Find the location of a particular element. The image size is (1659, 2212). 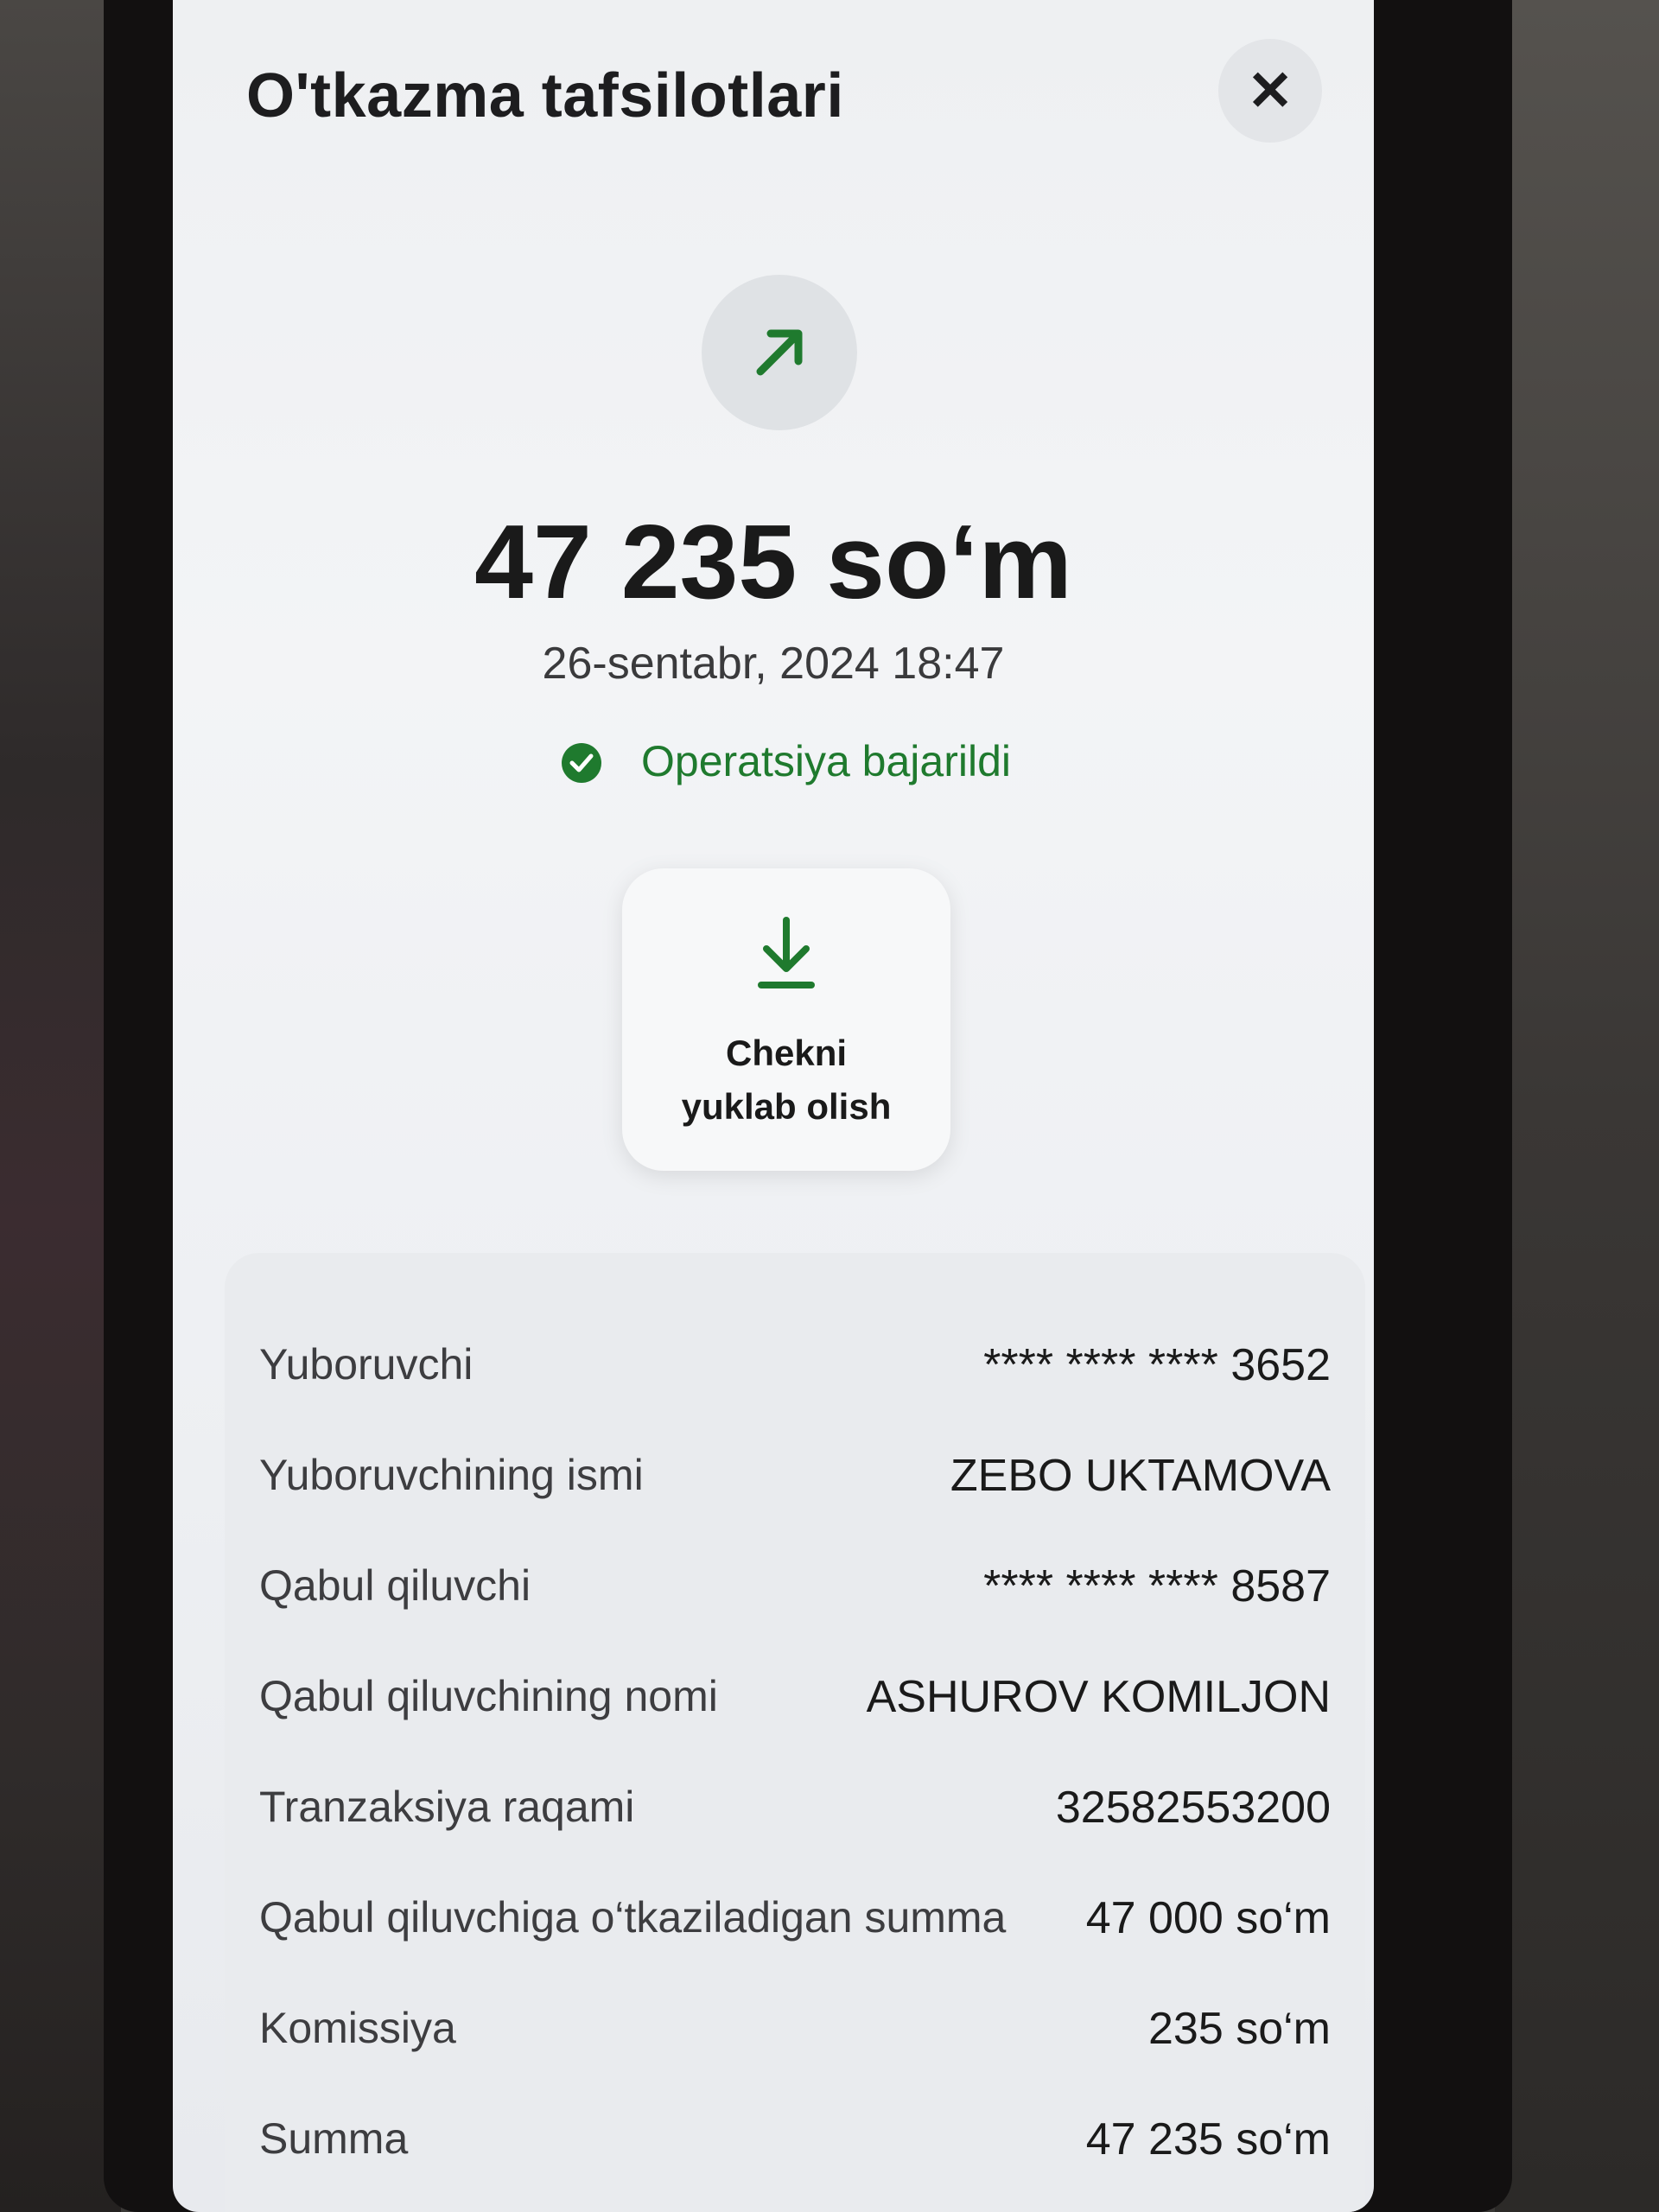

close-button: ✕ is located at coordinates (1270, 91).